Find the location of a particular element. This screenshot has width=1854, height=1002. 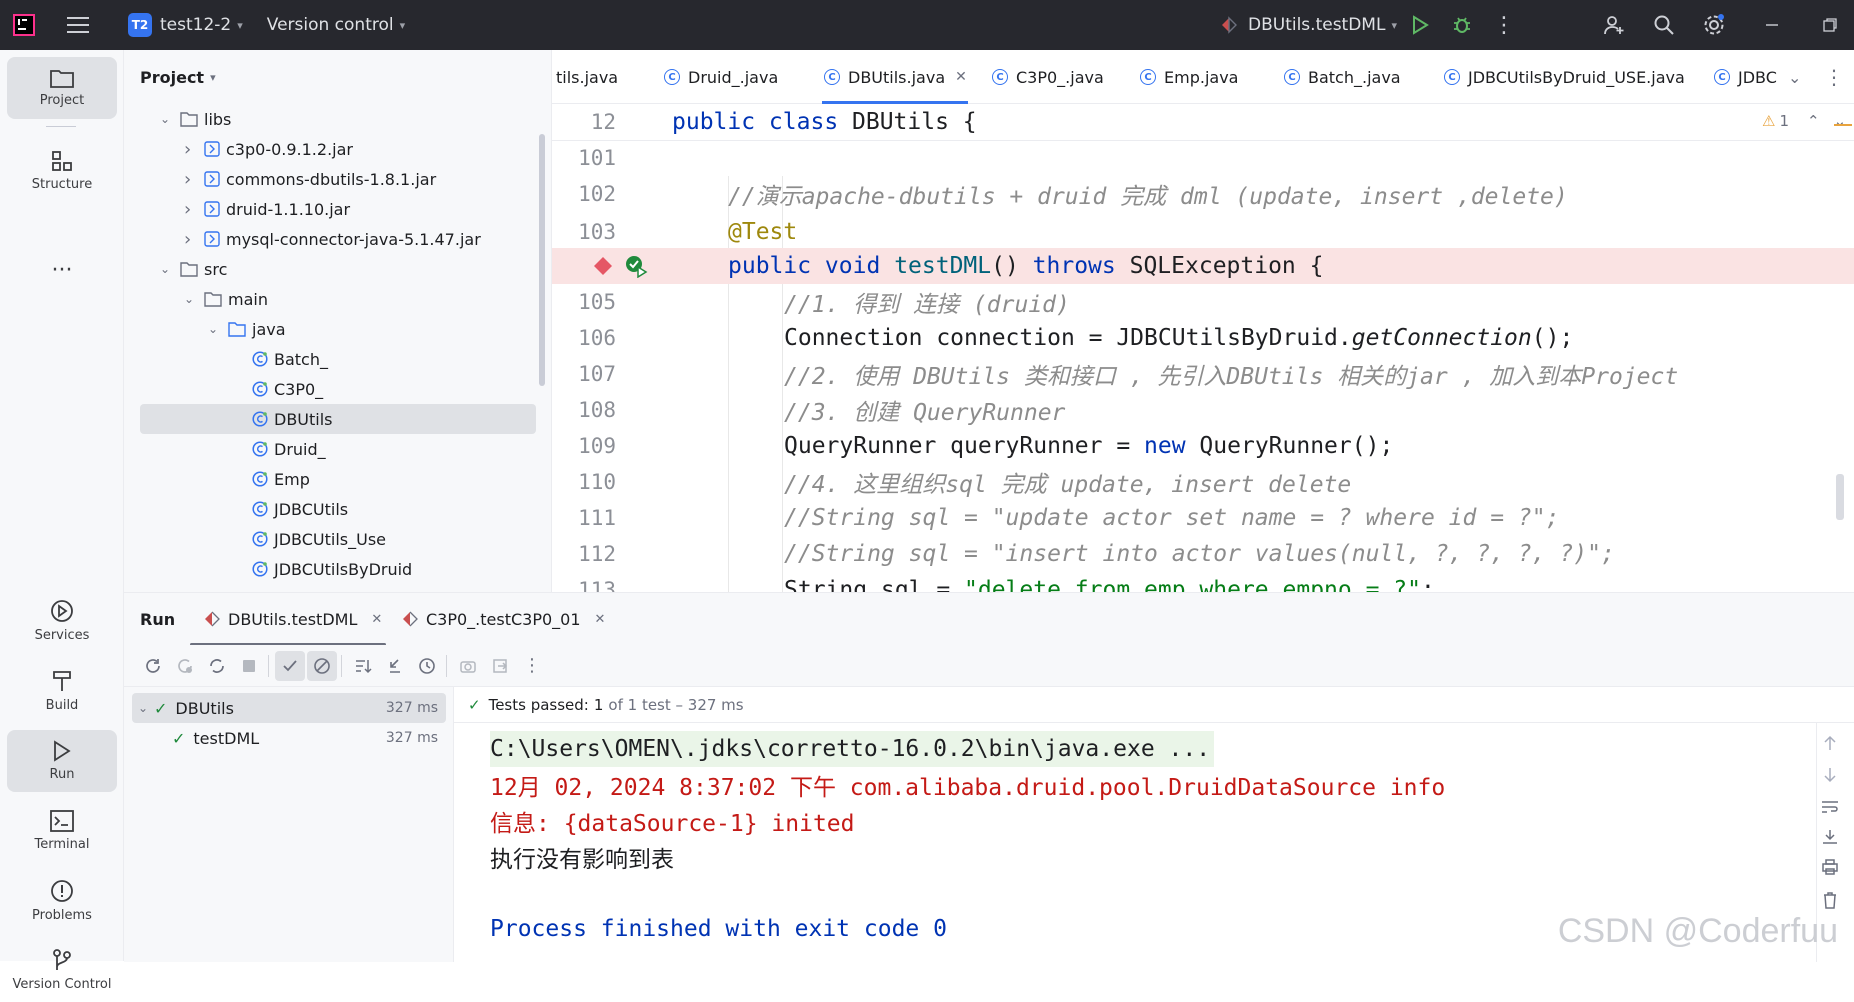

more-options-icon: ⋮ is located at coordinates (532, 666).